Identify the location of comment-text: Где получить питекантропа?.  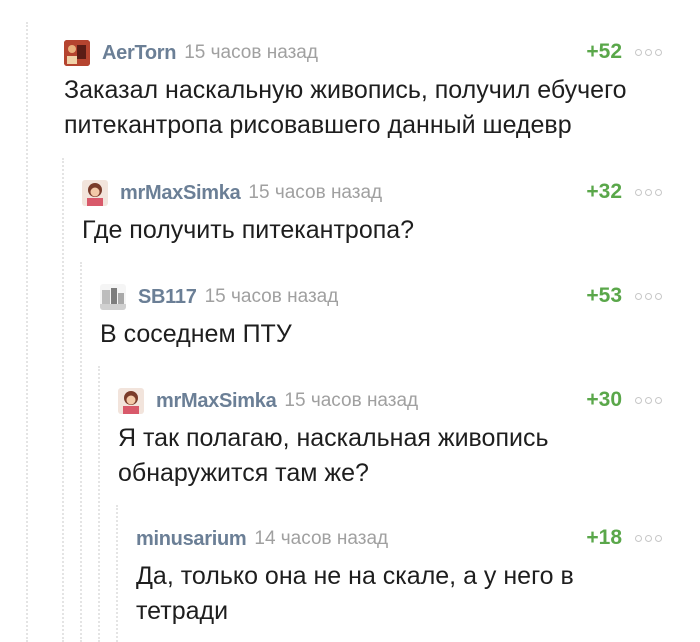
(248, 230).